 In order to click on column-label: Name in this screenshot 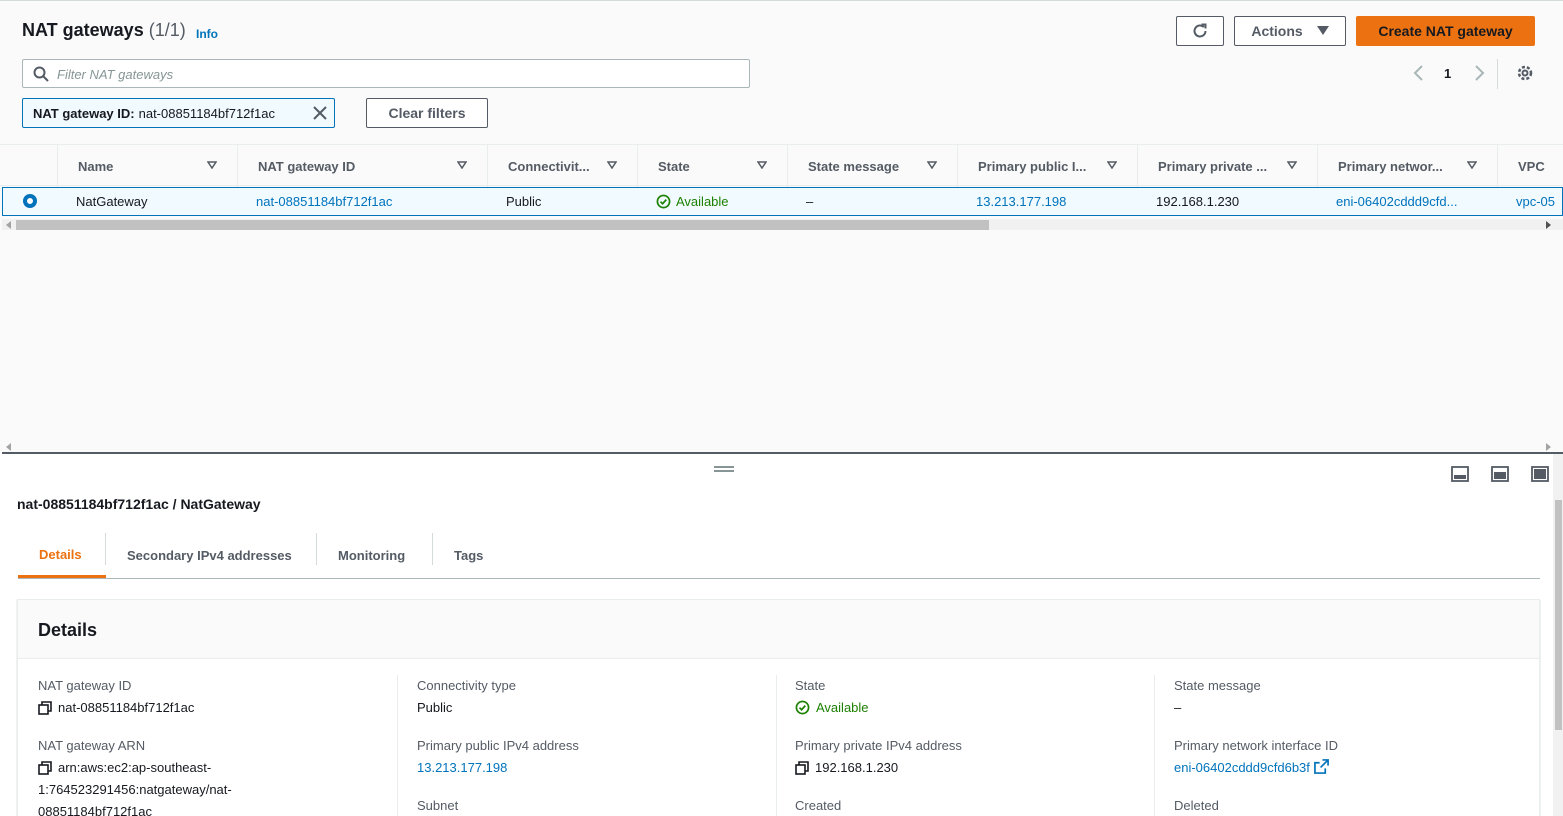, I will do `click(96, 166)`.